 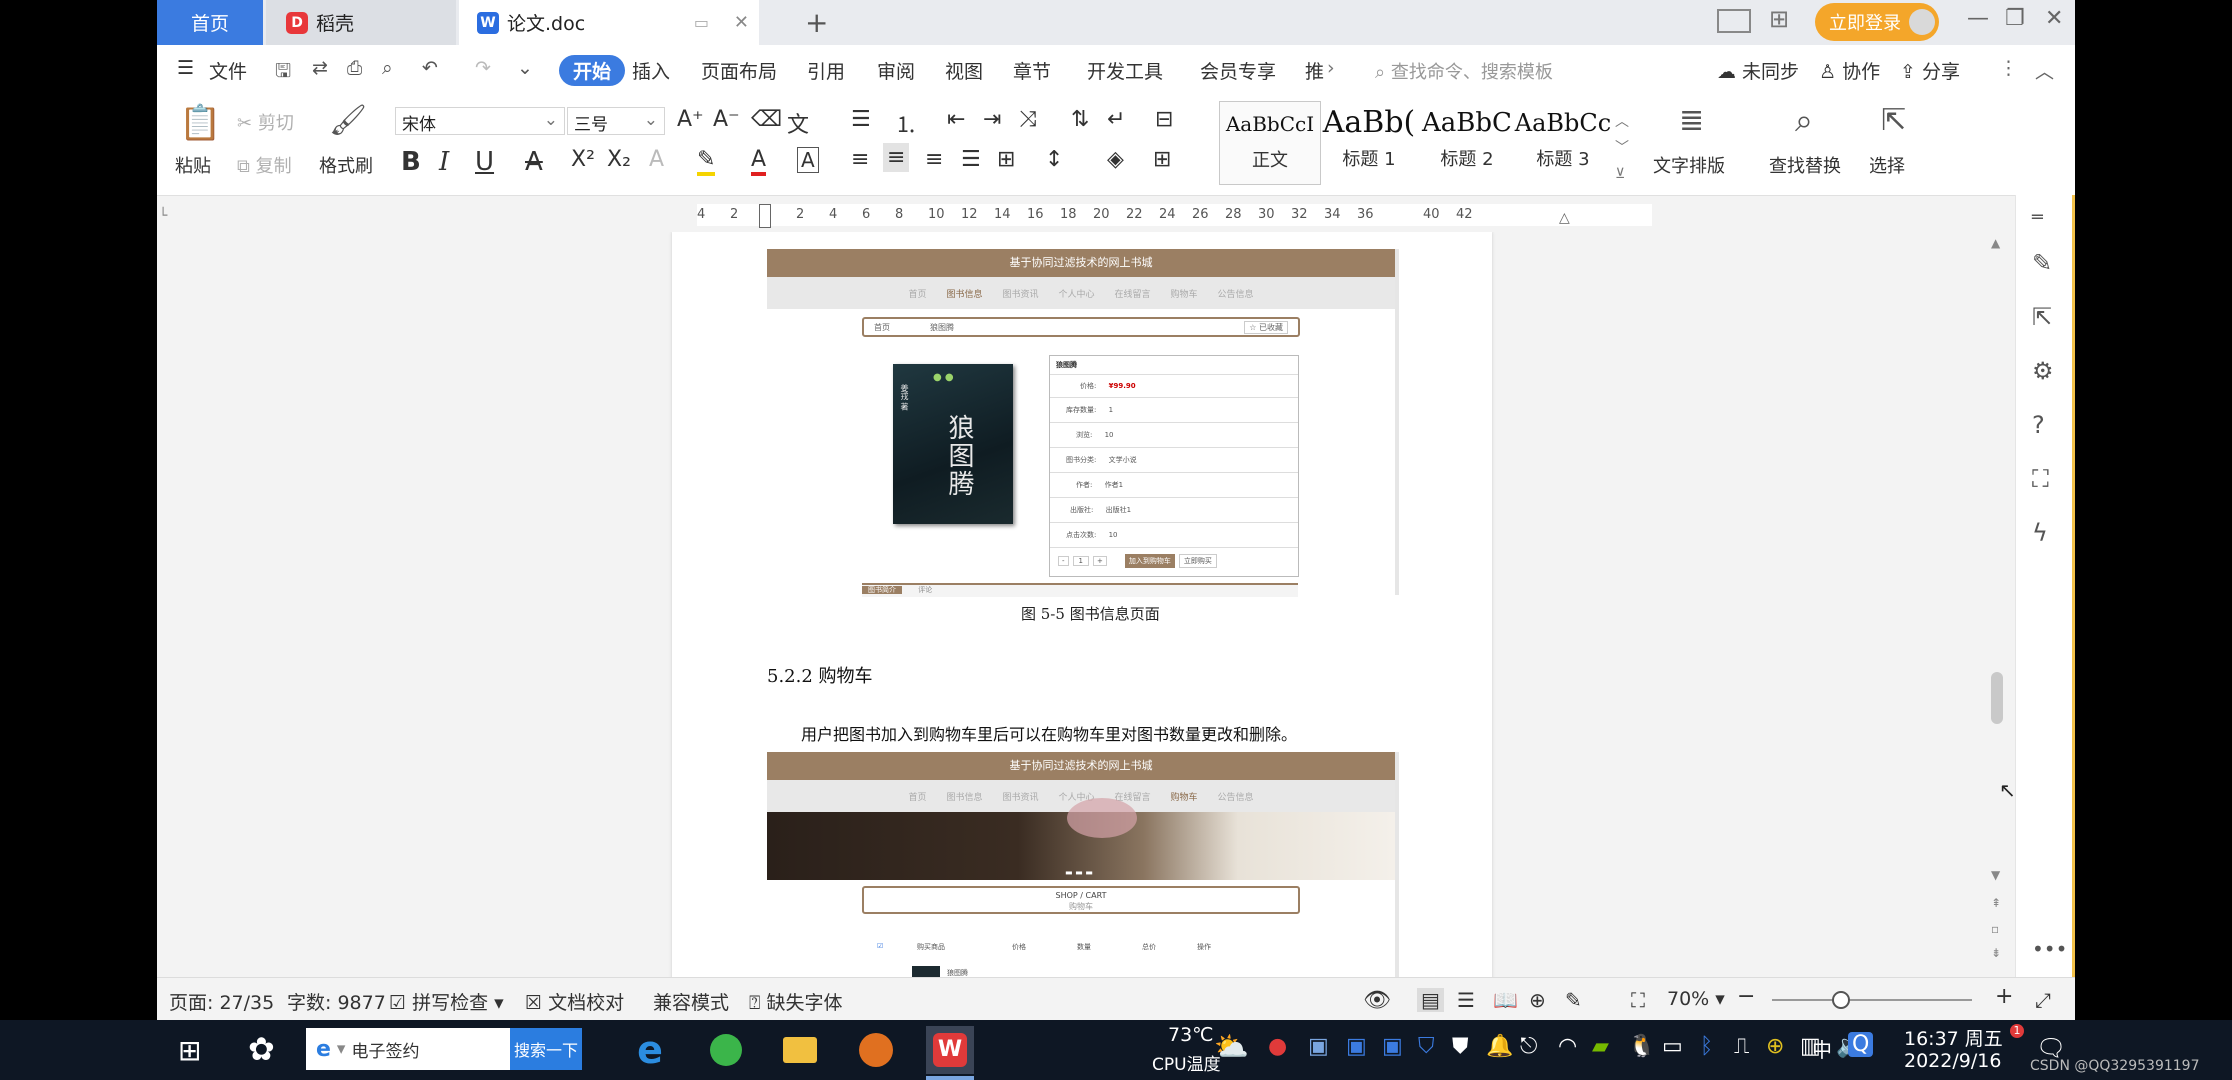 I want to click on text-direction-icon: ⤨, so click(x=1028, y=119).